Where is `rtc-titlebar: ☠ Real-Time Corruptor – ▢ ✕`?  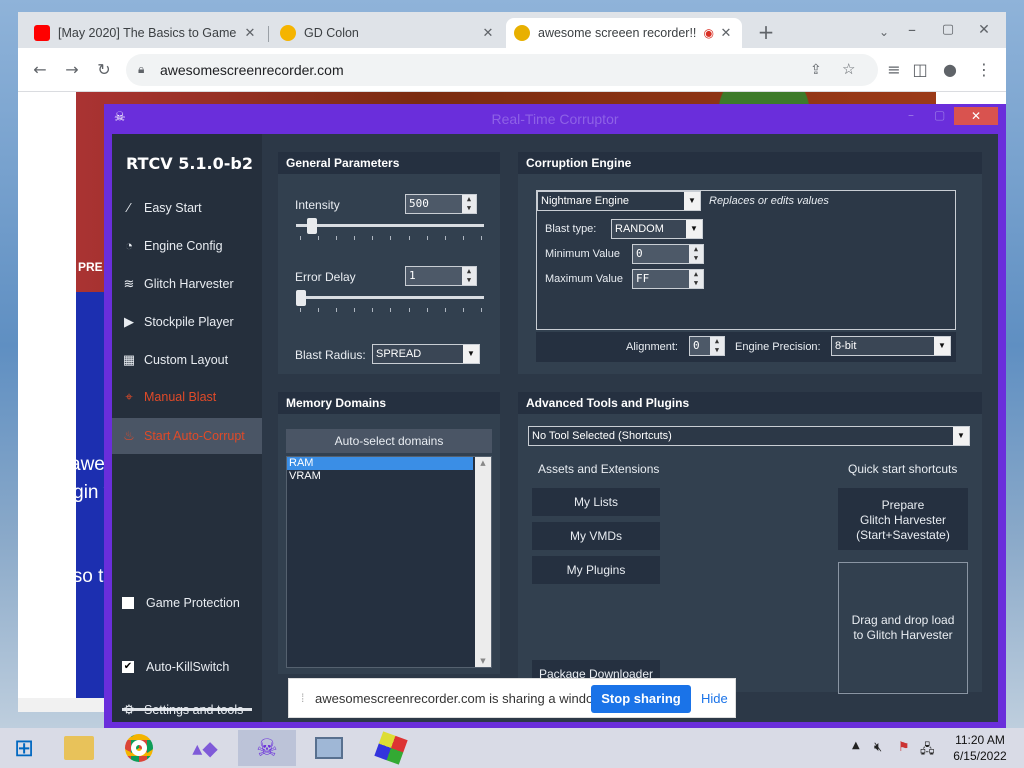
rtc-titlebar: ☠ Real-Time Corruptor – ▢ ✕ is located at coordinates (555, 119).